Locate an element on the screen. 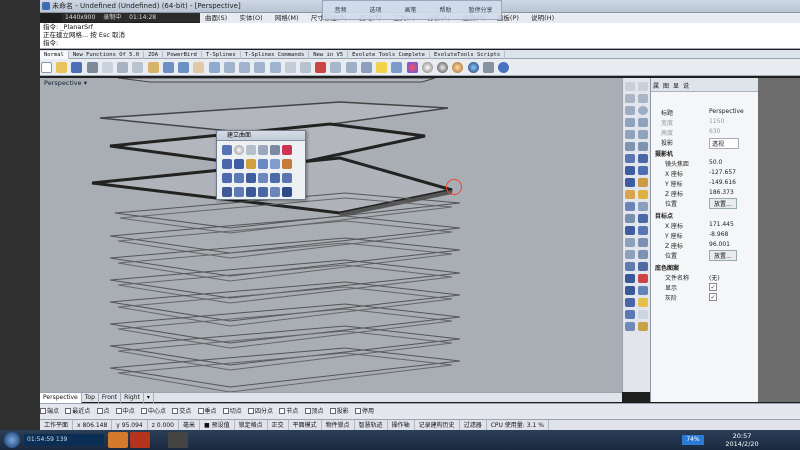  tab-help: 说 is located at coordinates (686, 85).